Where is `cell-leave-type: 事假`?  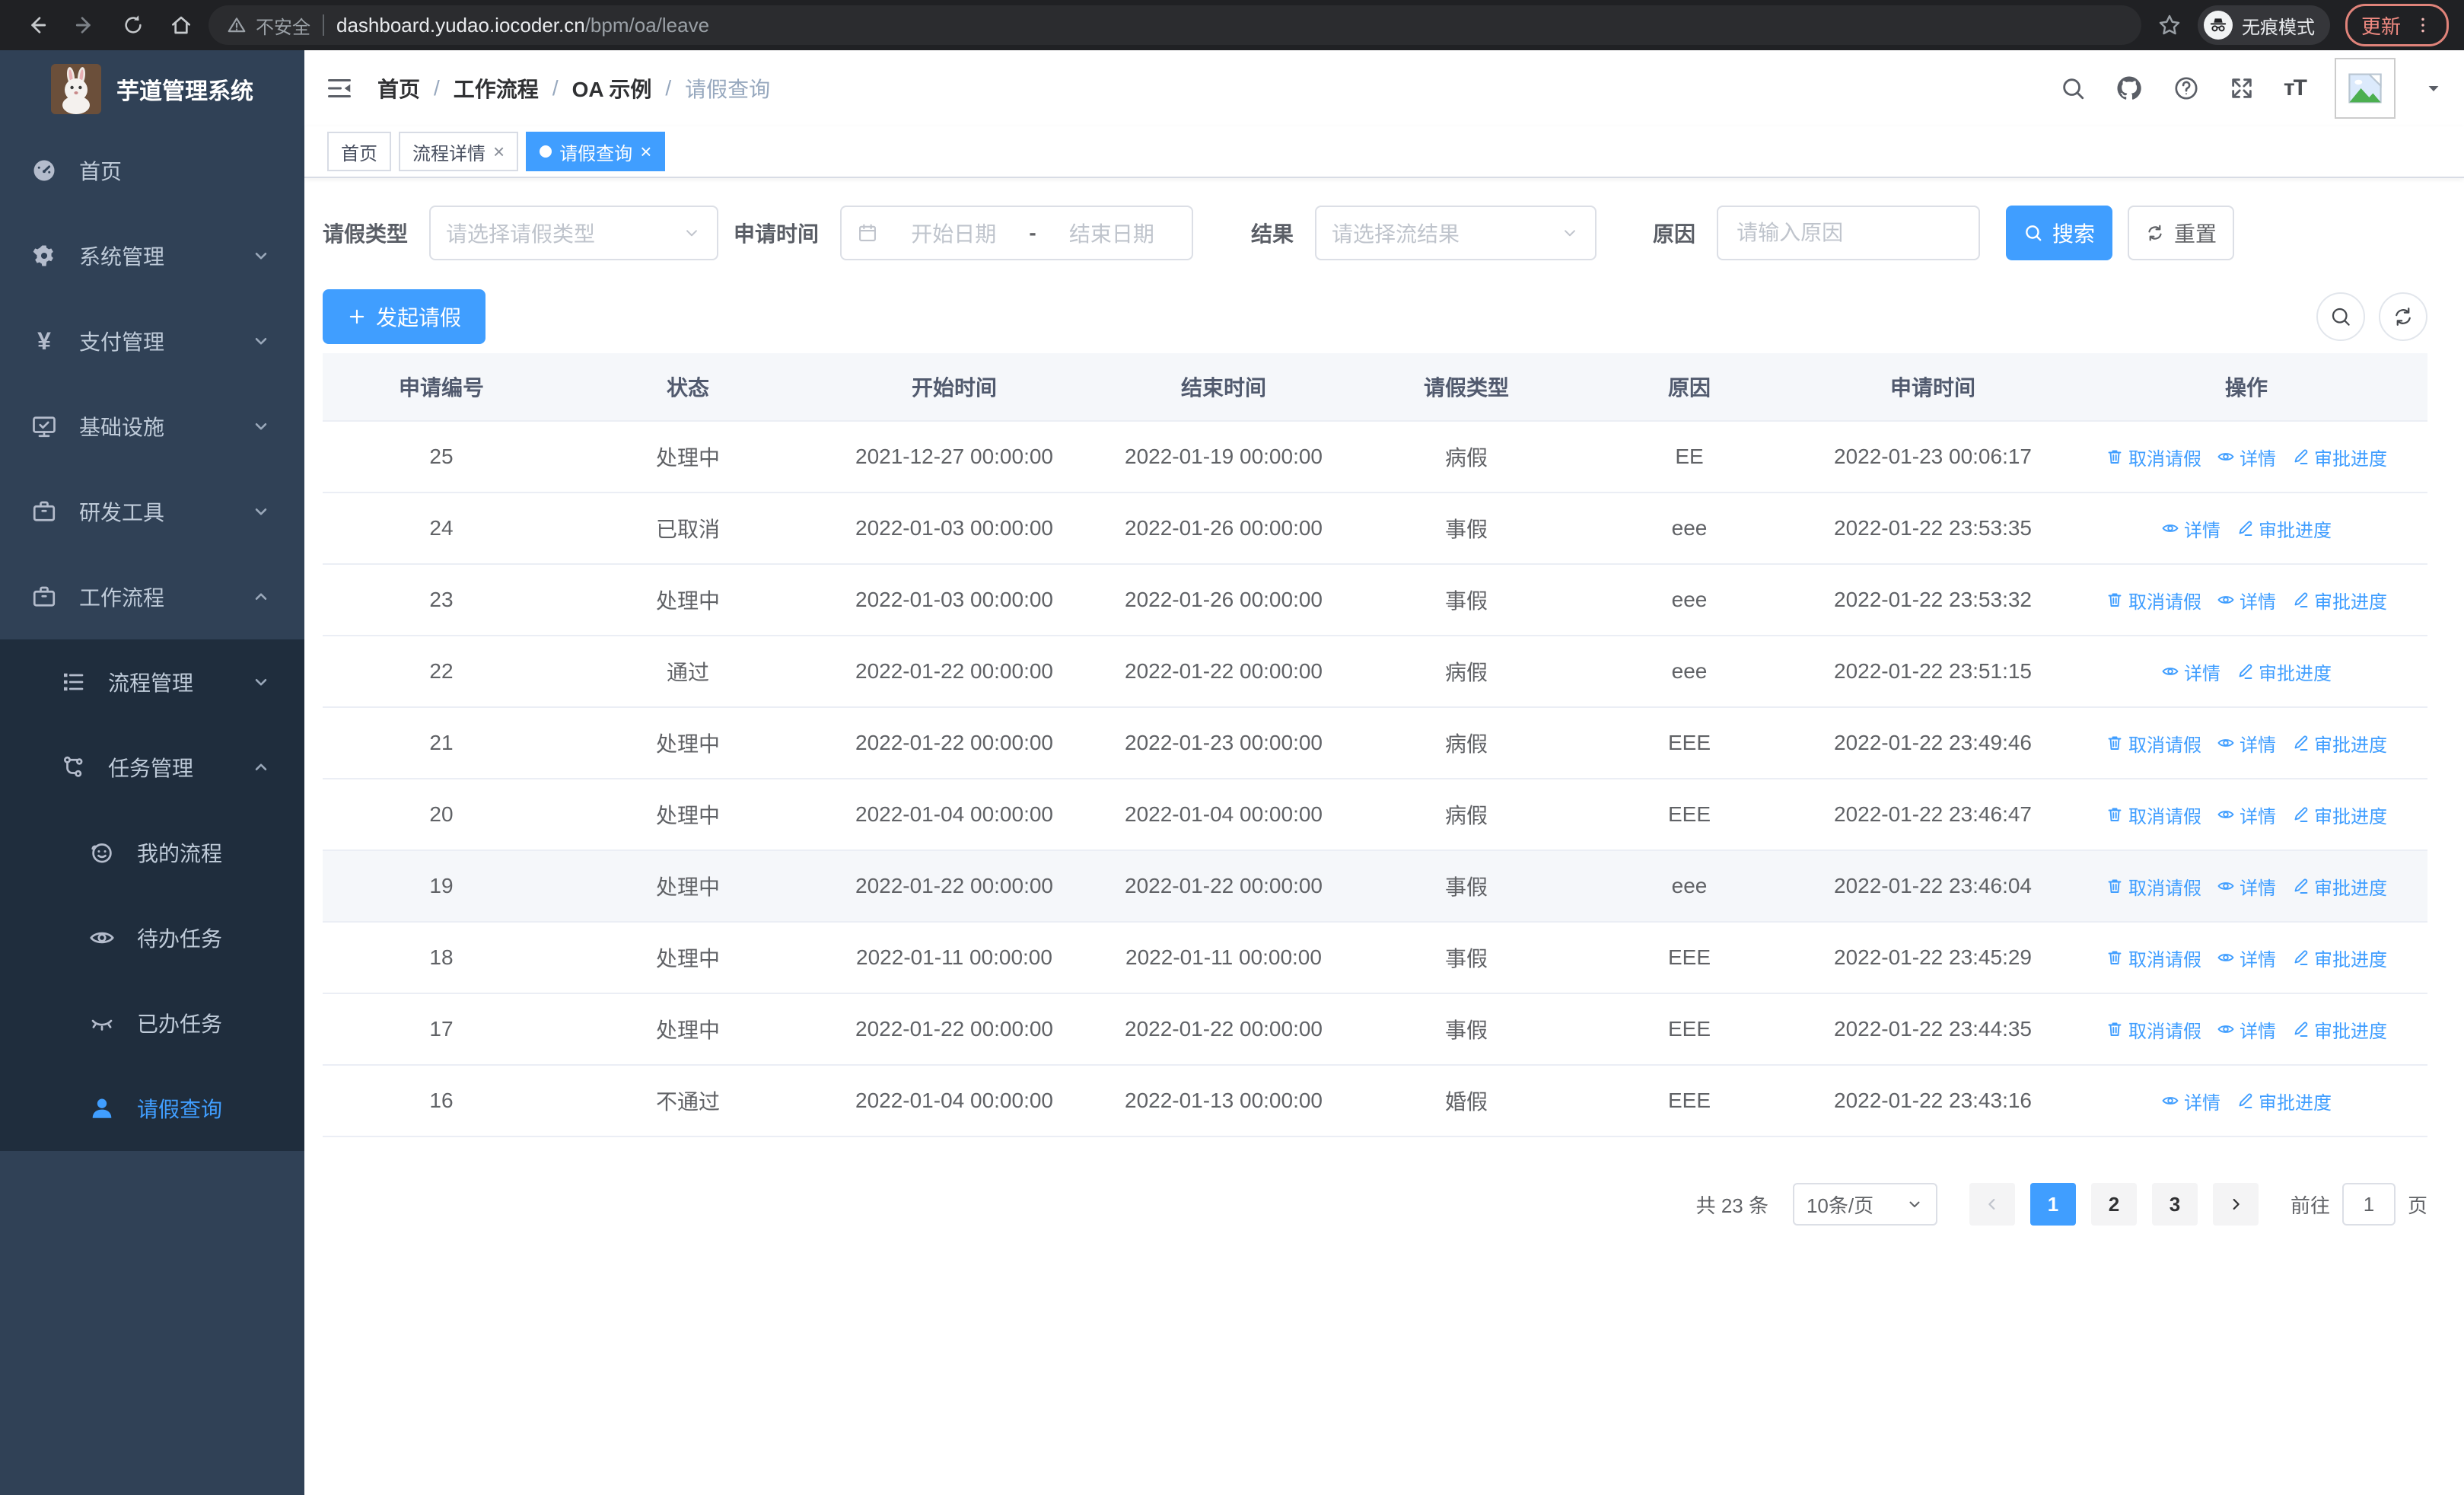
cell-leave-type: 事假 is located at coordinates (1466, 959).